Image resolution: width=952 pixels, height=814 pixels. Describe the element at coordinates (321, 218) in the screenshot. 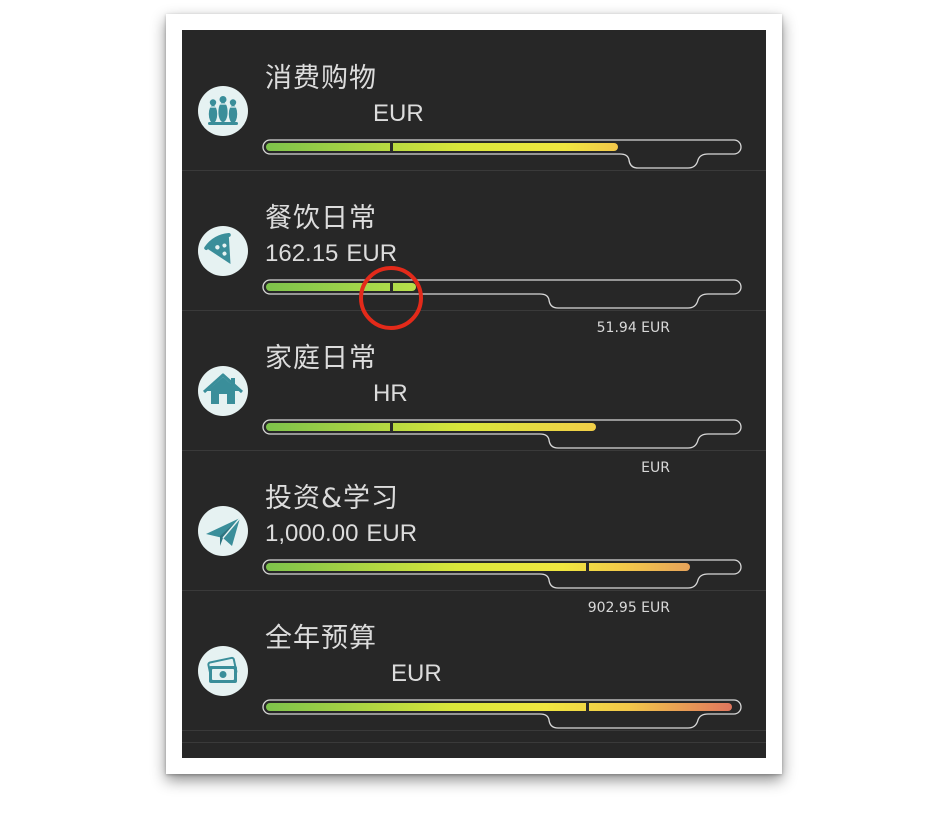

I see `category-title: 餐饮日常` at that location.